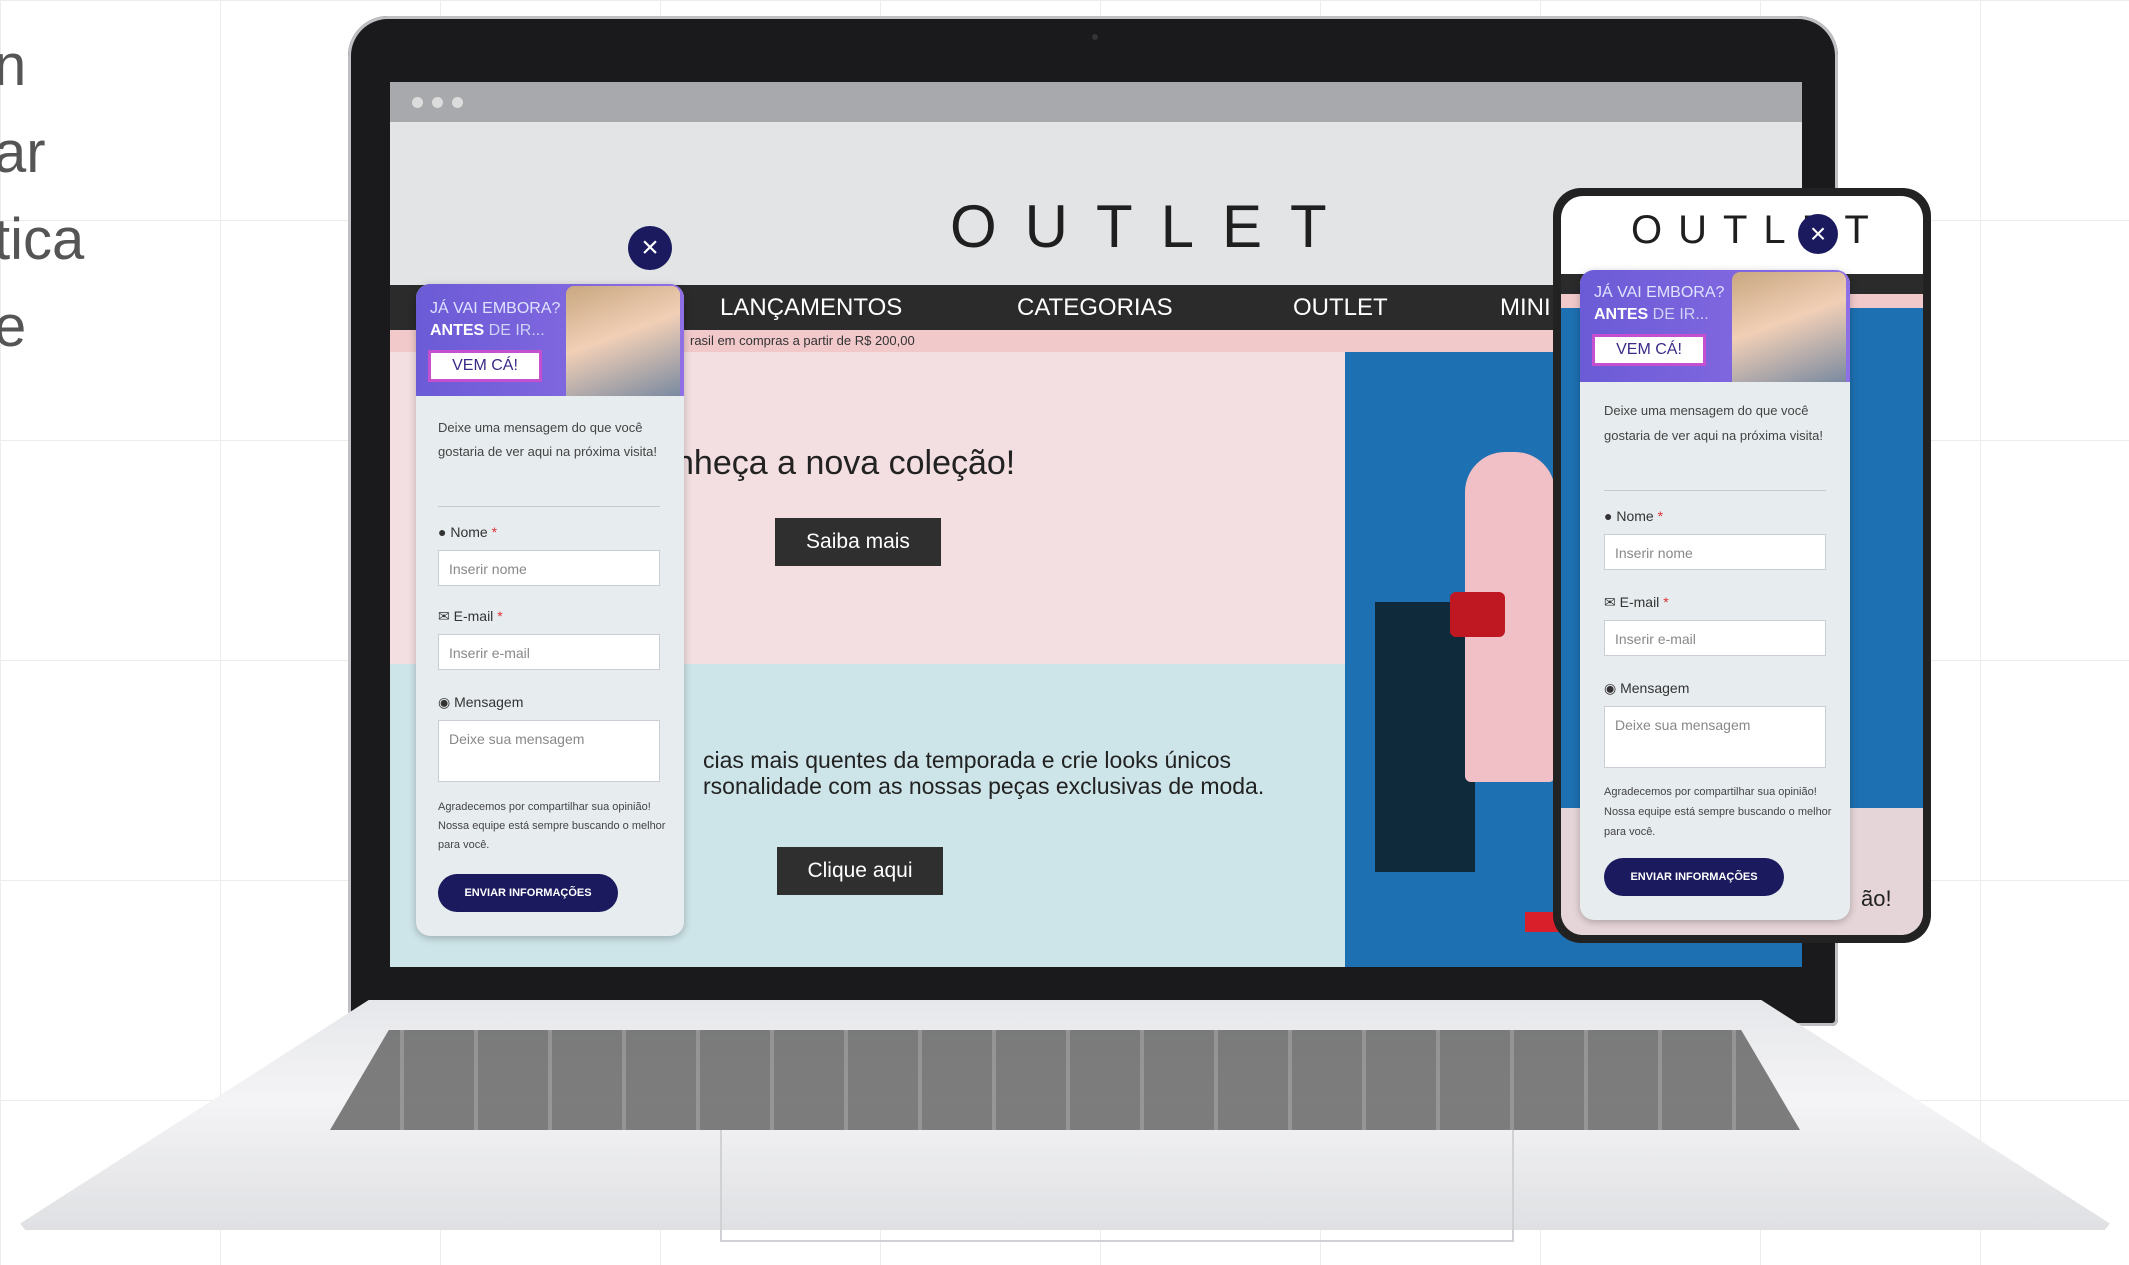 This screenshot has height=1265, width=2129. What do you see at coordinates (802, 340) in the screenshot?
I see `promo-text: rasil em compras a partir de R$ 200,00` at bounding box center [802, 340].